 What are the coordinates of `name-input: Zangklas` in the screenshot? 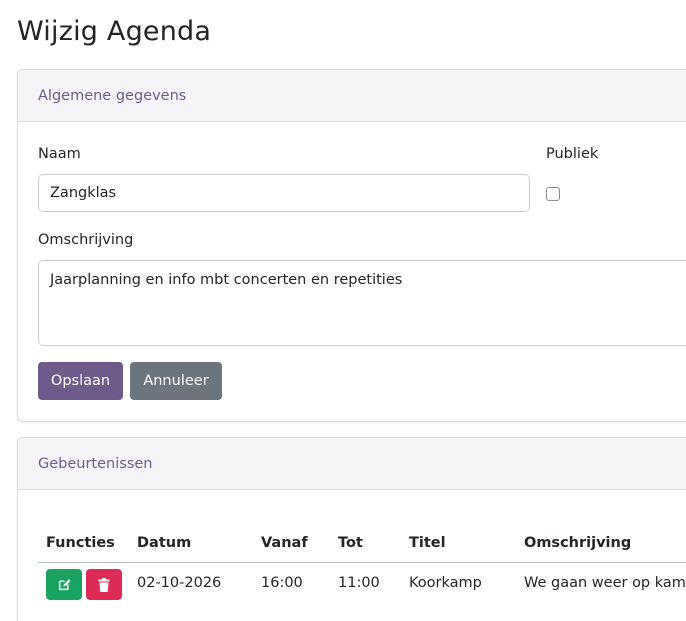 It's located at (284, 193).